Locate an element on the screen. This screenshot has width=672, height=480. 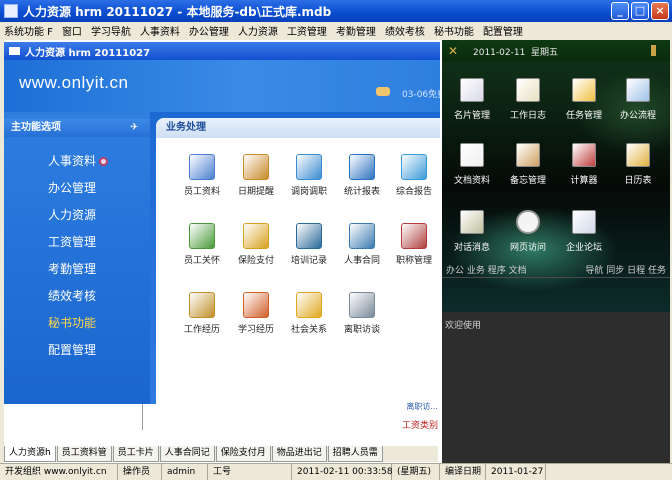
menu-performance: 绩效考核 is located at coordinates (405, 30).